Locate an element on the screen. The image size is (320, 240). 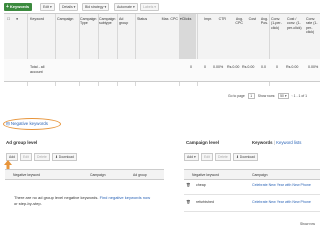
empty-suffix: or step-by-step. is located at coordinates (28, 203).